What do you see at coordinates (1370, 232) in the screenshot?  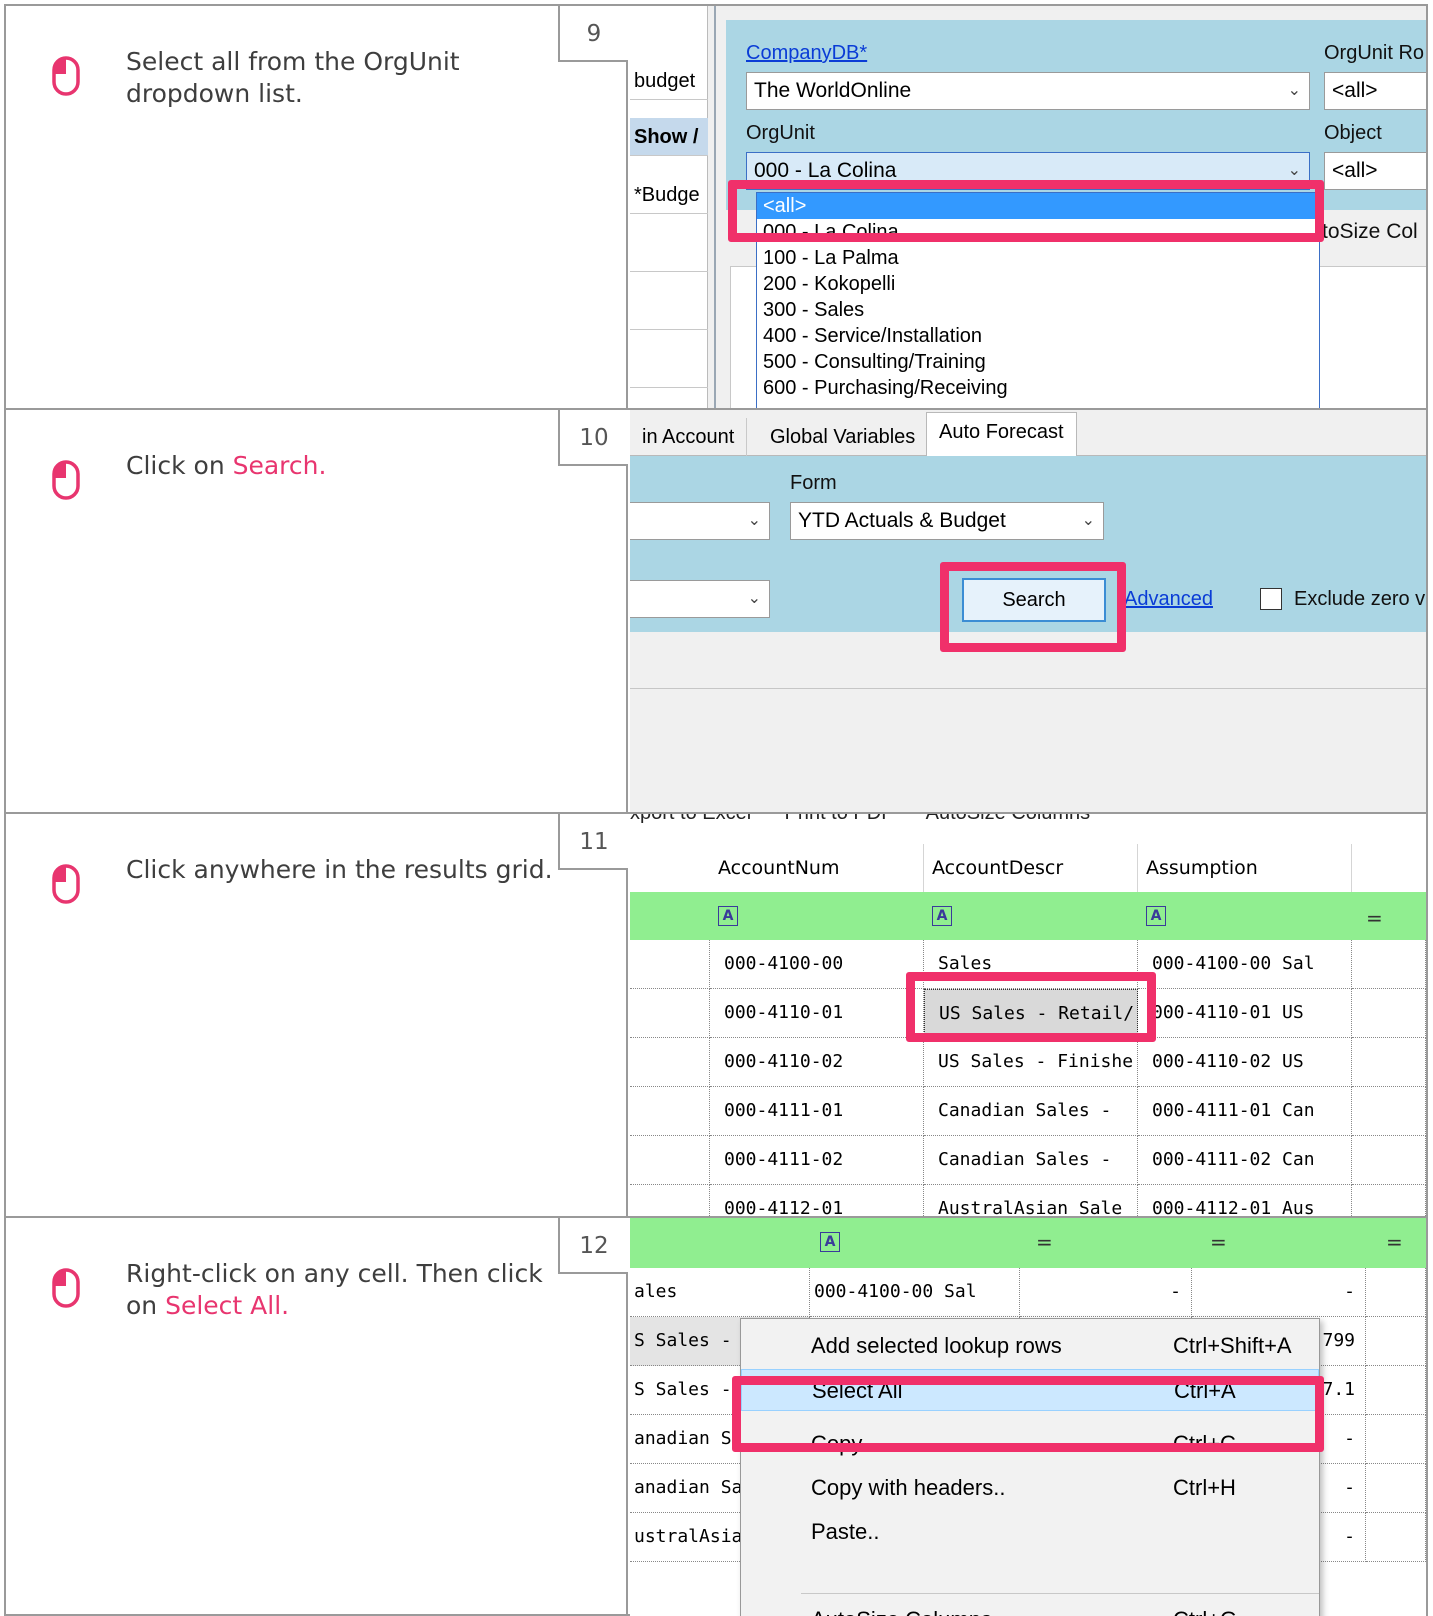 I see `autosize-columns-label: toSize Col` at bounding box center [1370, 232].